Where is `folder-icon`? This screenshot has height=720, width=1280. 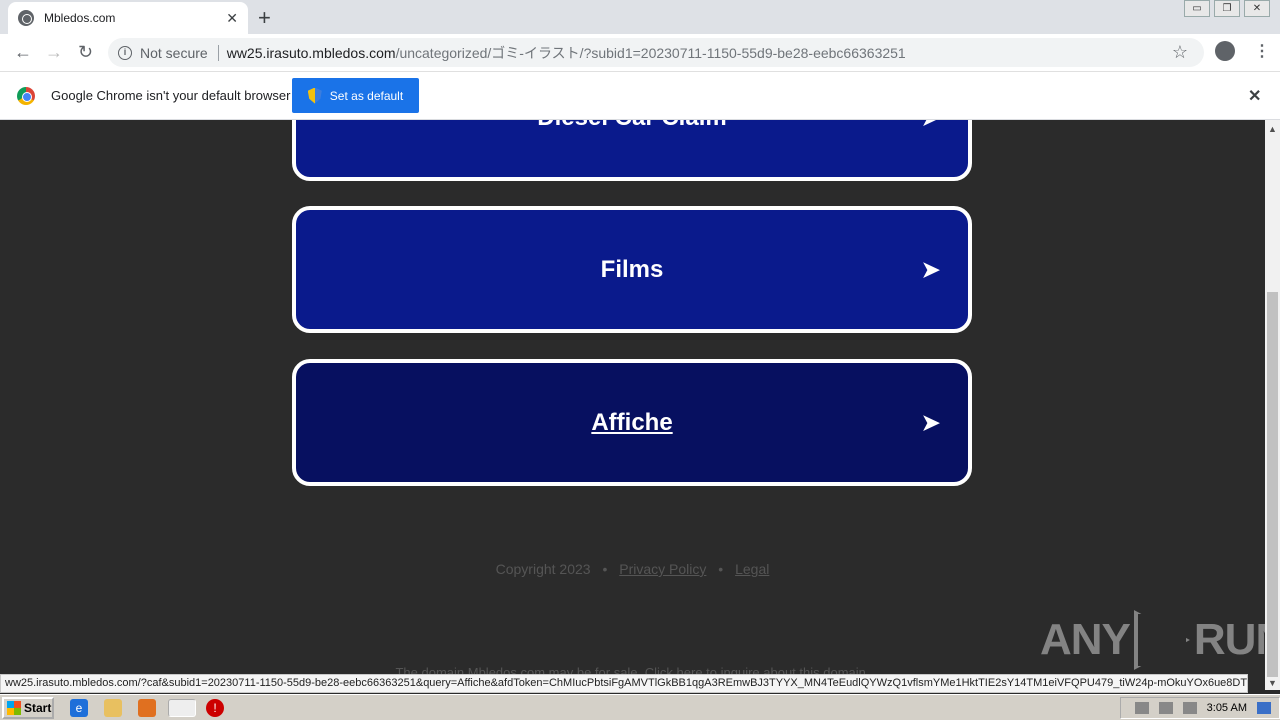 folder-icon is located at coordinates (113, 708).